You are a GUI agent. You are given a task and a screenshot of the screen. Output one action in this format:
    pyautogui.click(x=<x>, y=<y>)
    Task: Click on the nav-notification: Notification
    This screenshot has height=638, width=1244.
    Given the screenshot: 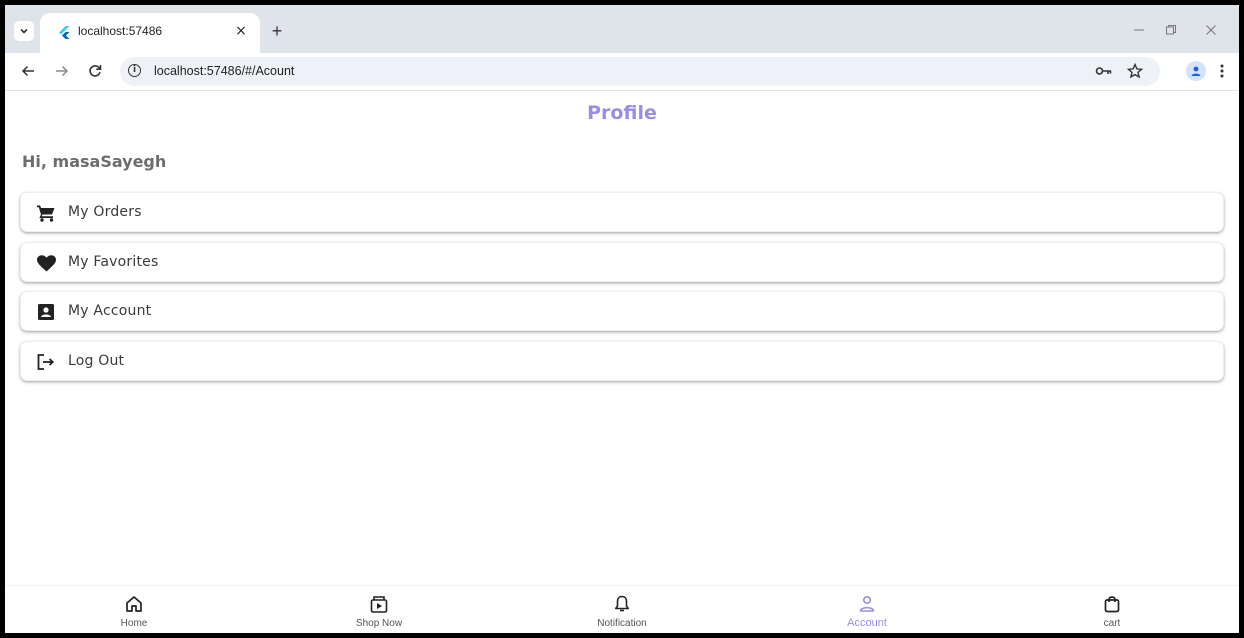 What is the action you would take?
    pyautogui.click(x=622, y=609)
    